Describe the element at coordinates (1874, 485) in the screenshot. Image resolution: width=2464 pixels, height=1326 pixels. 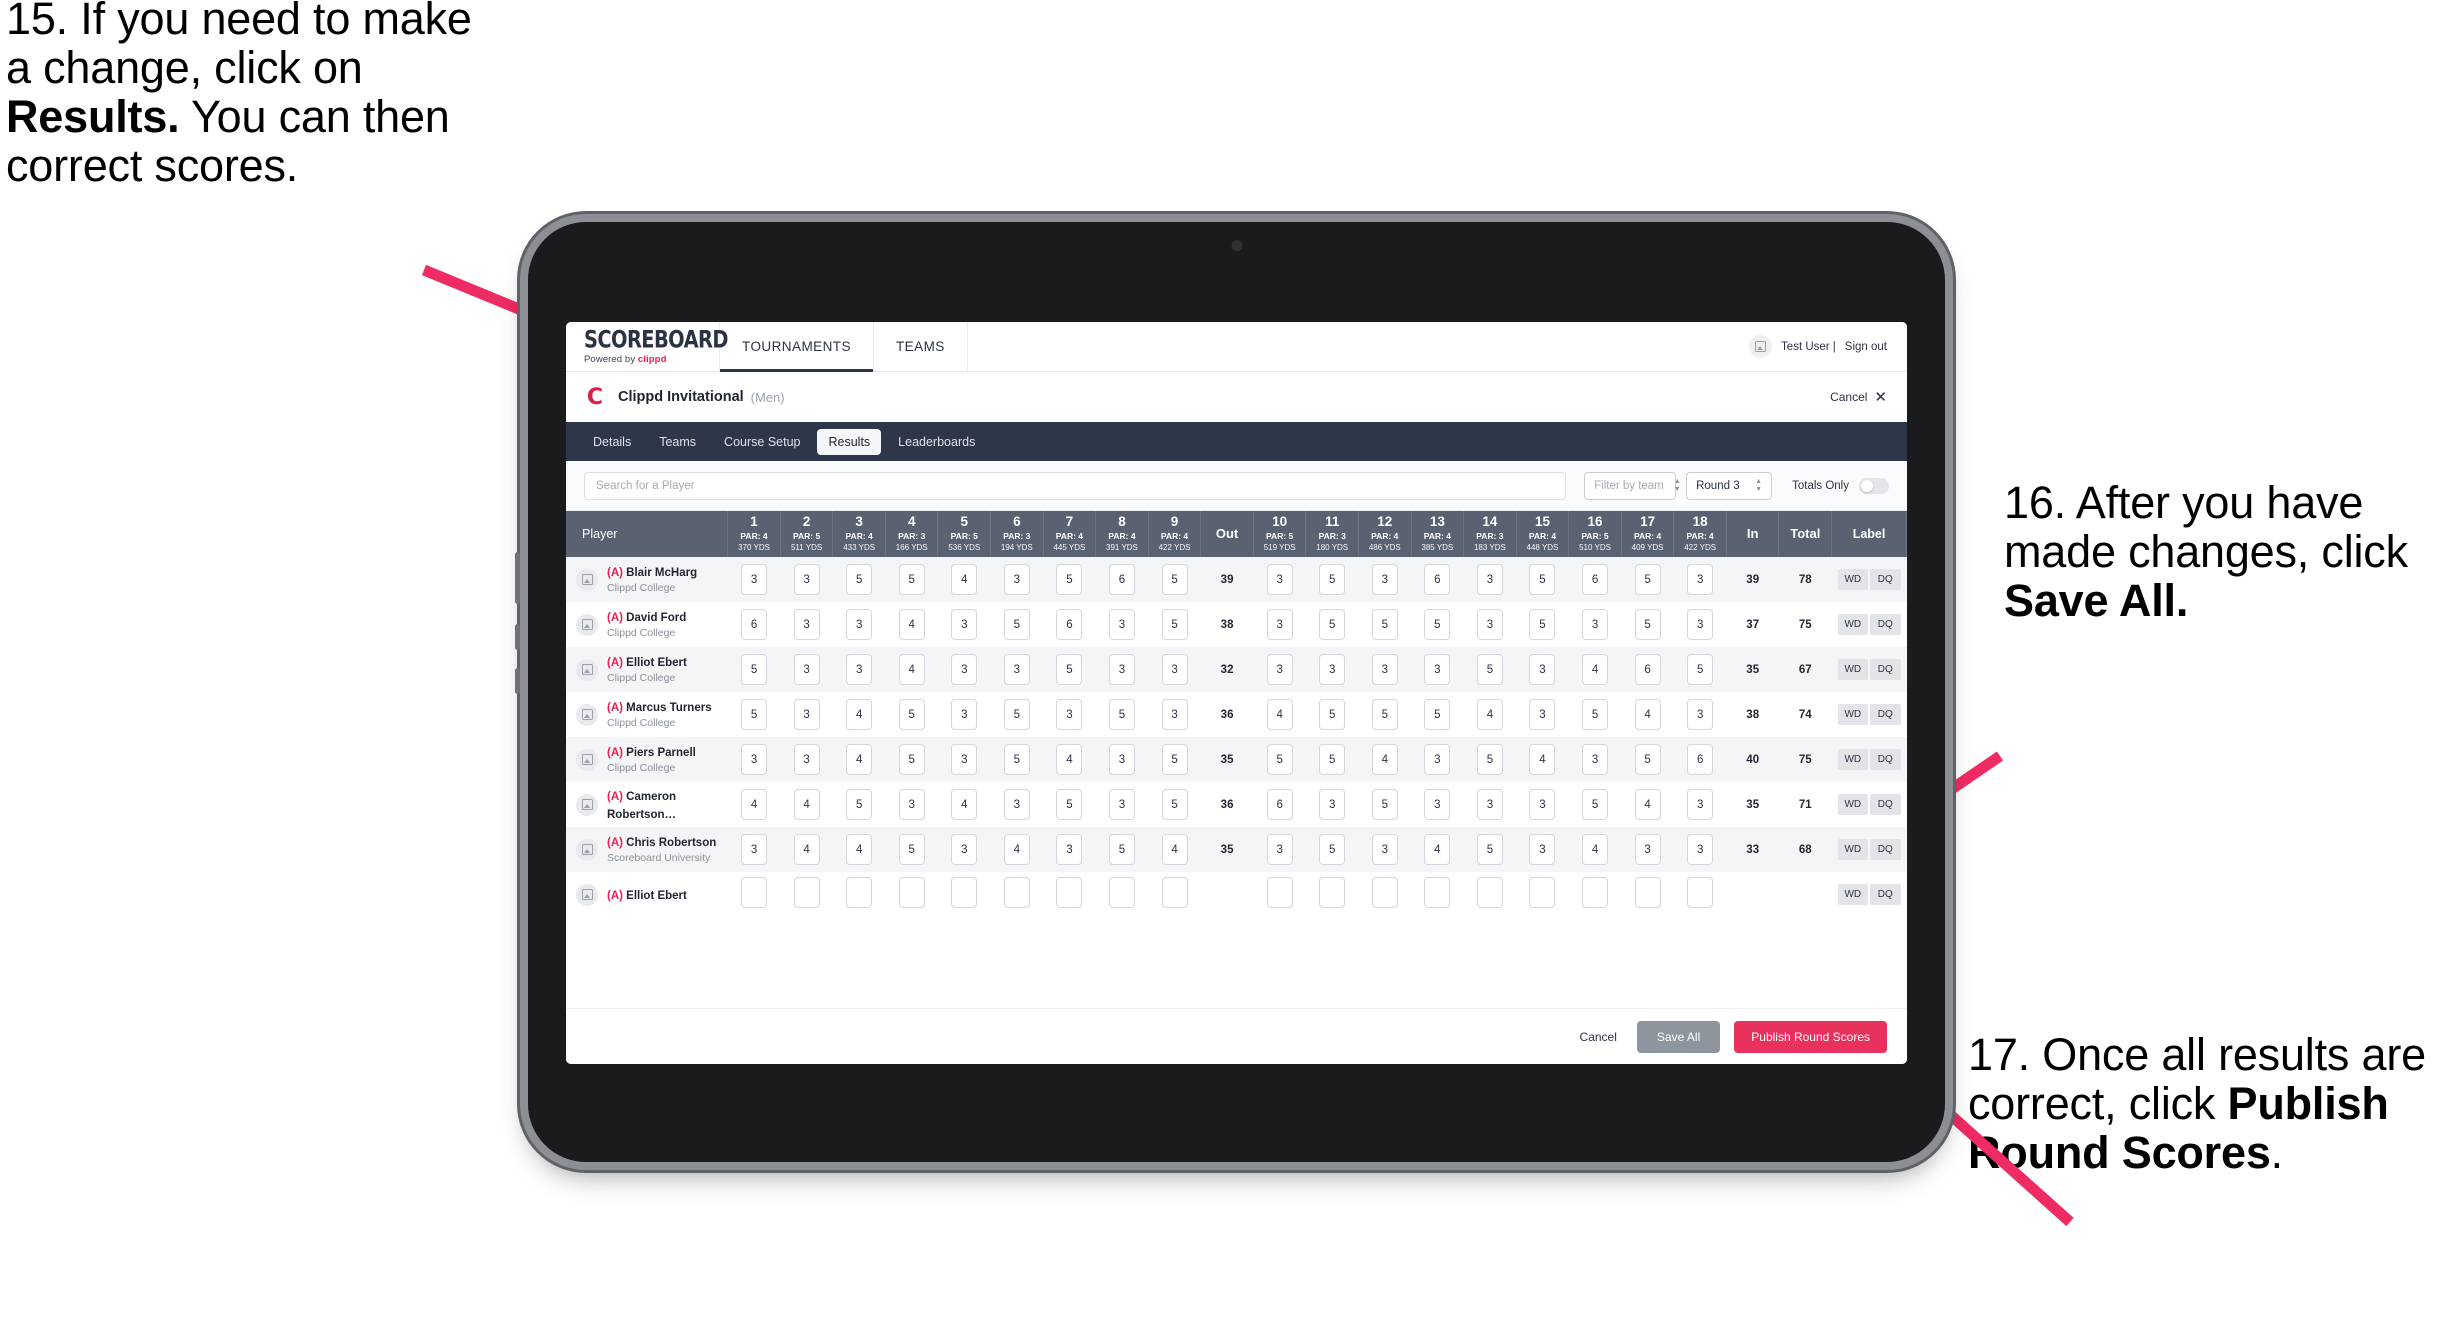
I see `totals-only-toggle` at that location.